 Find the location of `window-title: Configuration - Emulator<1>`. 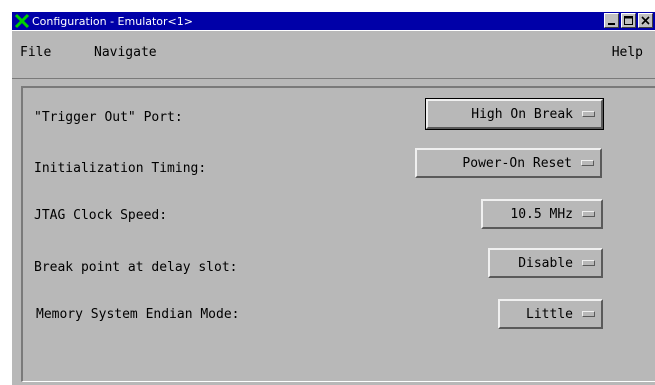

window-title: Configuration - Emulator<1> is located at coordinates (112, 21).